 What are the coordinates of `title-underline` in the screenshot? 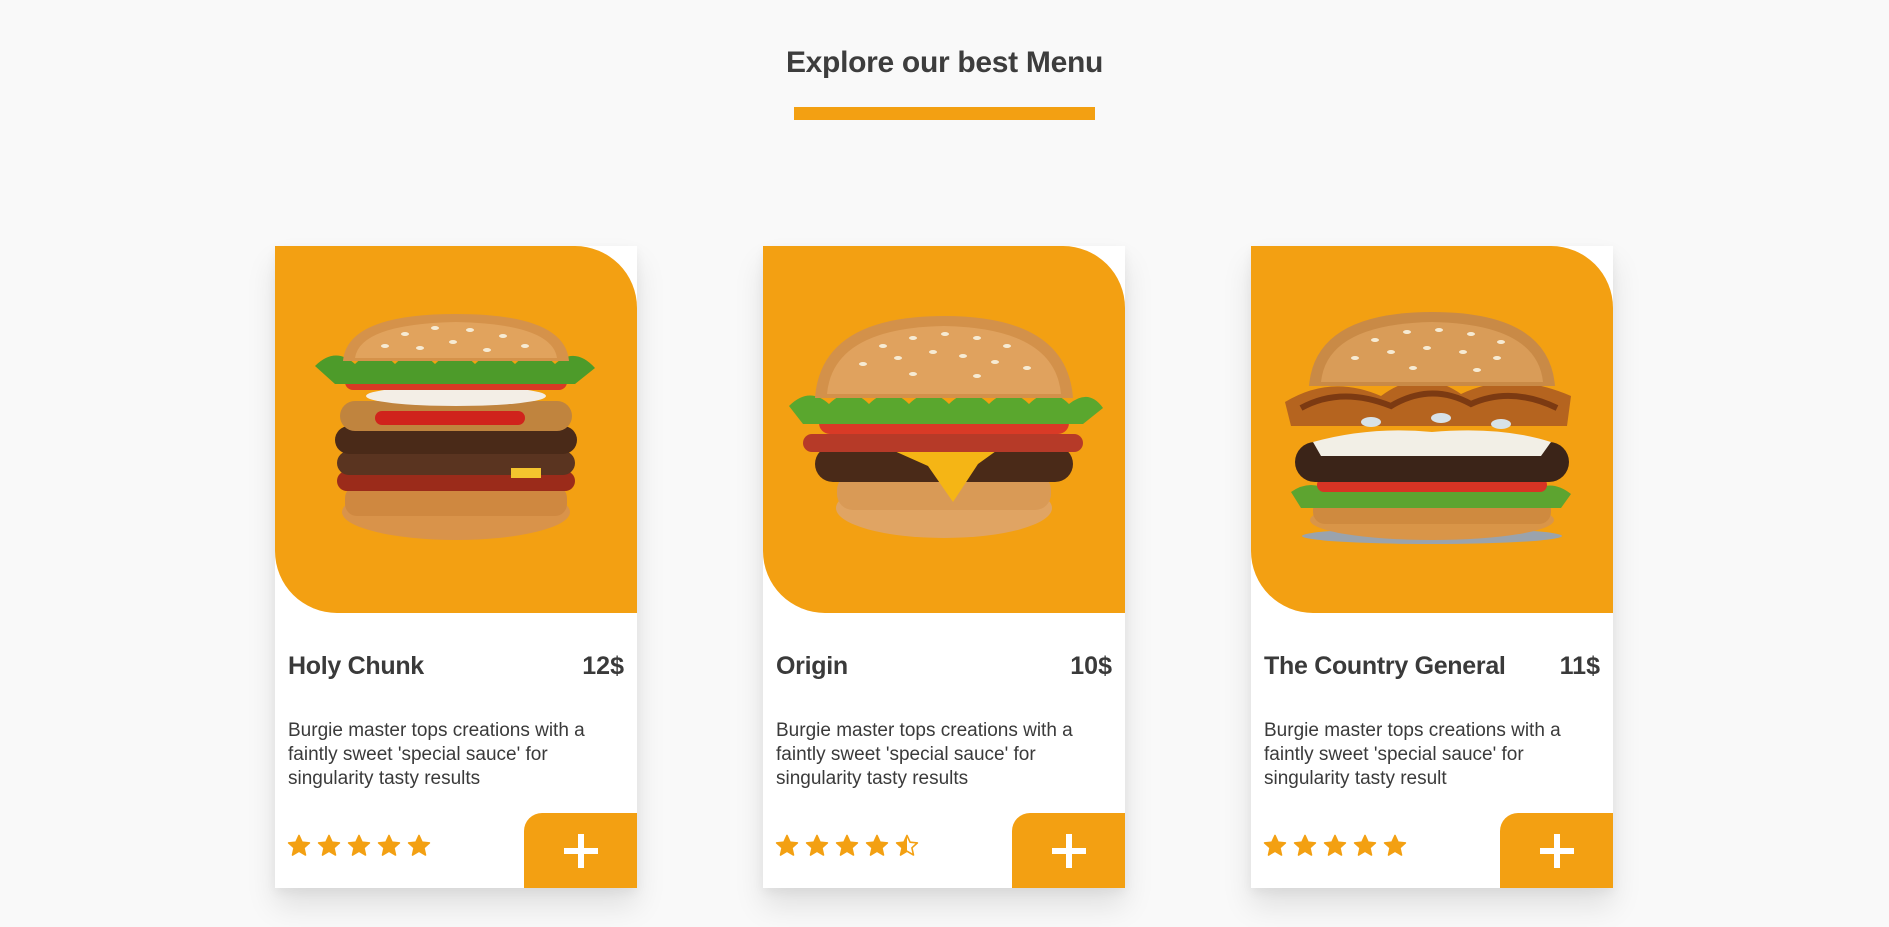 It's located at (944, 113).